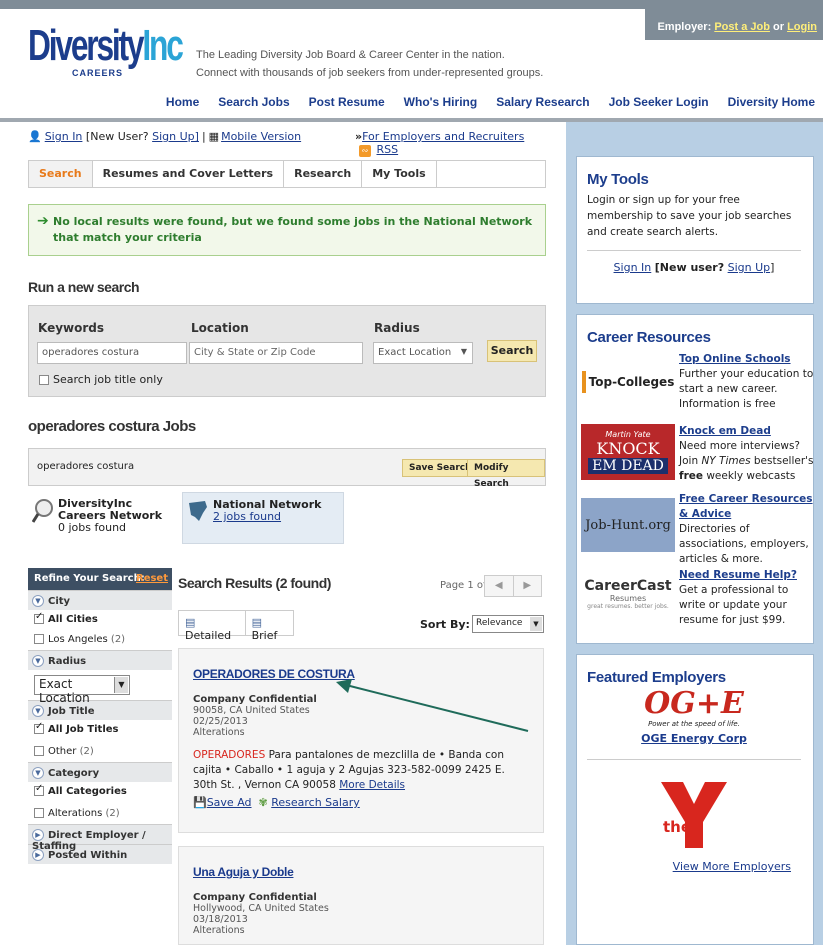 Image resolution: width=823 pixels, height=945 pixels. I want to click on sidebar-sign-up-link: Sign Up, so click(749, 267).